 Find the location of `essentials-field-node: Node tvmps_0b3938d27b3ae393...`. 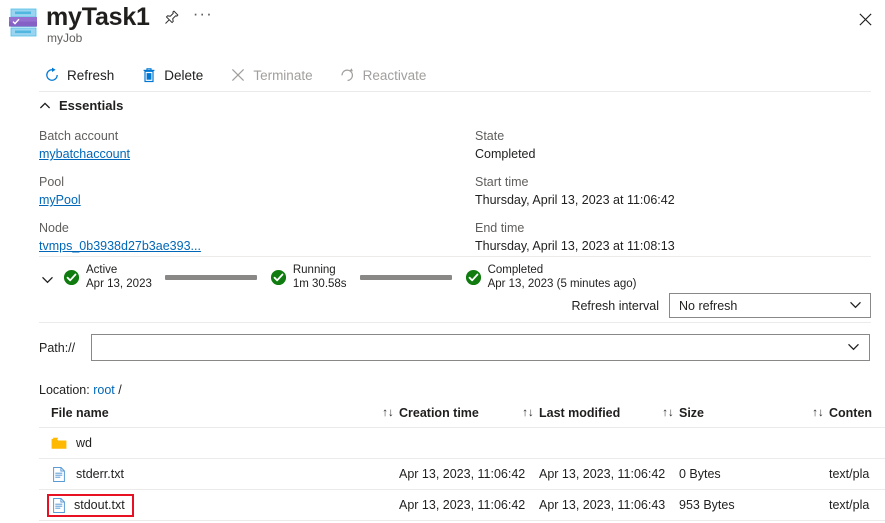

essentials-field-node: Node tvmps_0b3938d27b3ae393... is located at coordinates (249, 237).